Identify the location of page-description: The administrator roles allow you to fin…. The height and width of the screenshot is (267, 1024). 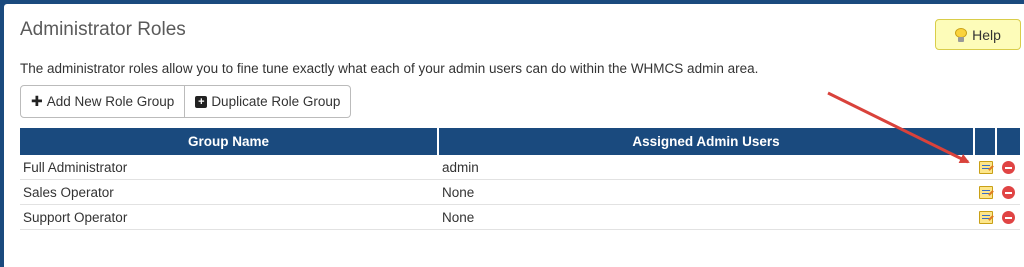
(389, 68).